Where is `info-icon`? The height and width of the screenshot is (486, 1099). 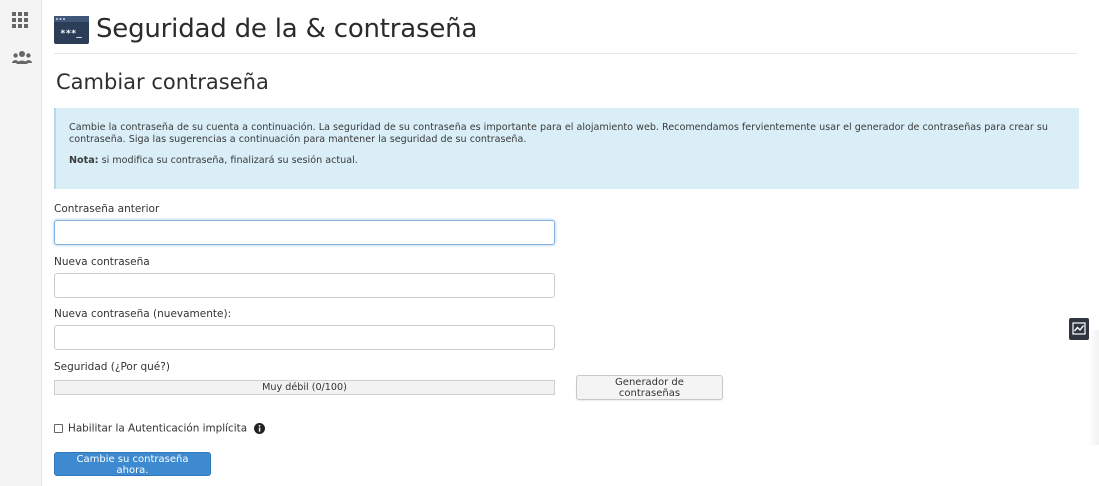 info-icon is located at coordinates (260, 428).